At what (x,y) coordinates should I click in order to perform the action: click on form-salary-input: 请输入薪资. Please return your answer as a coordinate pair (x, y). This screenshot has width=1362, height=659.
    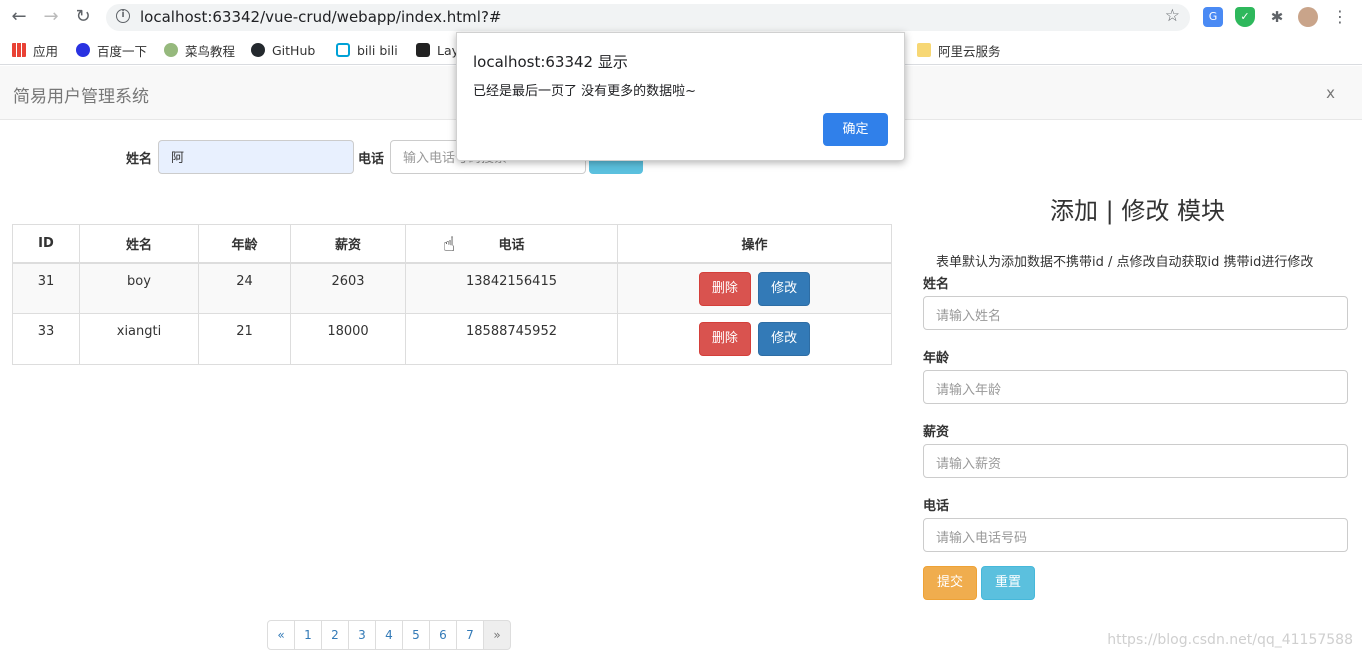
    Looking at the image, I should click on (1135, 461).